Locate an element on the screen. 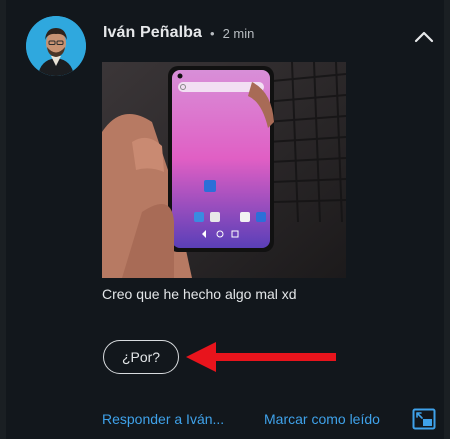 The image size is (450, 439). avatar is located at coordinates (56, 46).